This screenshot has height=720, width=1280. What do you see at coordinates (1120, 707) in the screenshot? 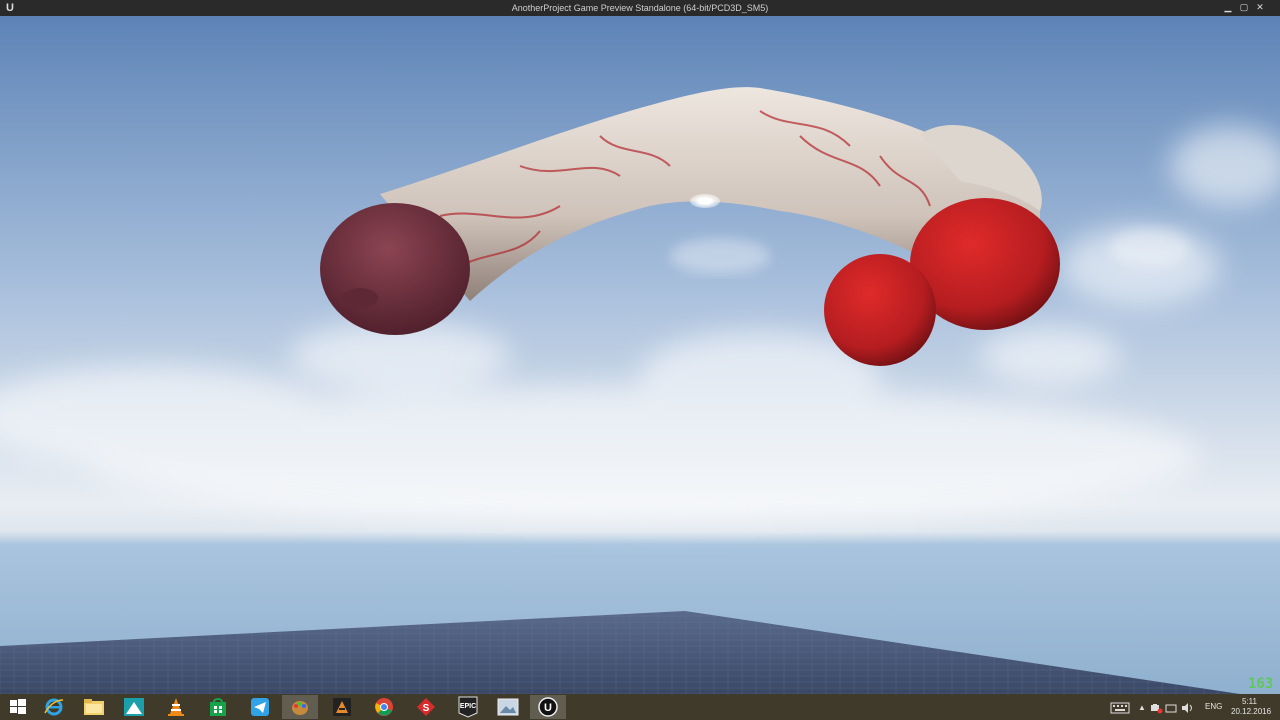
I see `keyboard-icon` at bounding box center [1120, 707].